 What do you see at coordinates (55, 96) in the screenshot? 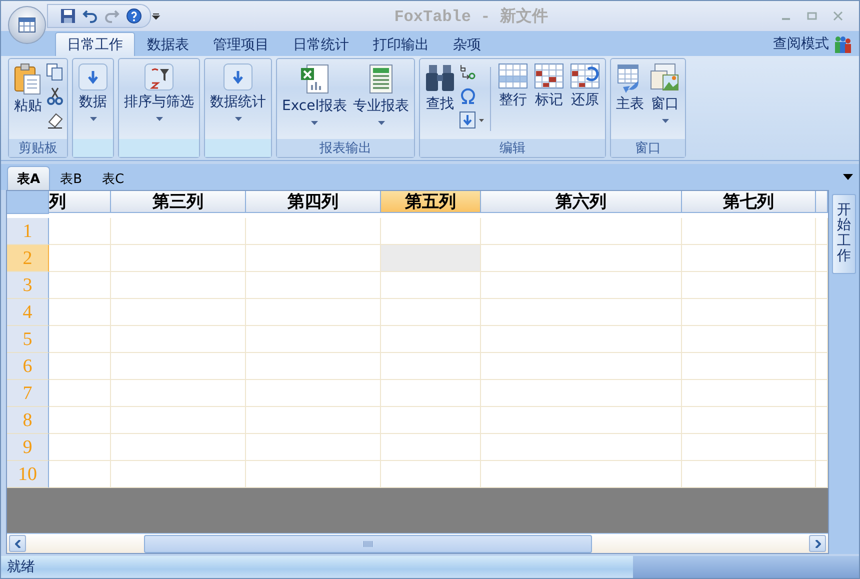
I see `scissors-icon` at bounding box center [55, 96].